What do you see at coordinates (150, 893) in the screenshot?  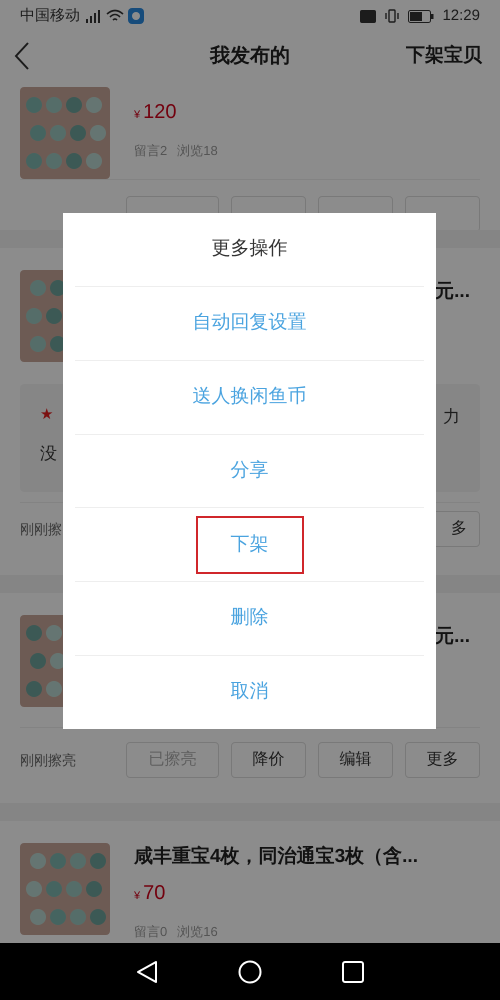 I see `price-text: ¥70` at bounding box center [150, 893].